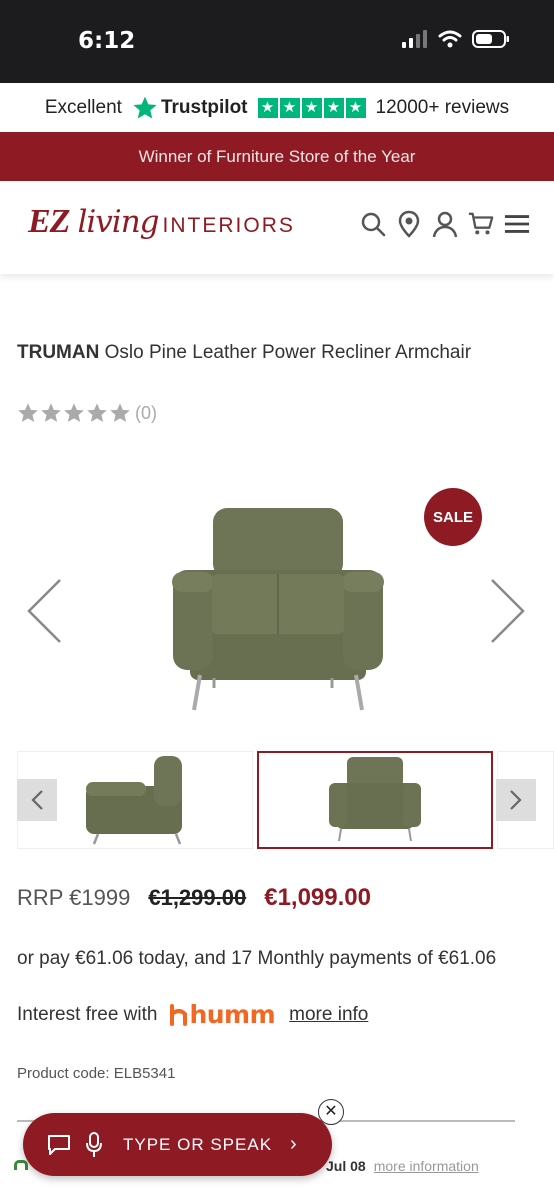 The height and width of the screenshot is (1200, 554). I want to click on delivery-date: Jul 08, so click(346, 1166).